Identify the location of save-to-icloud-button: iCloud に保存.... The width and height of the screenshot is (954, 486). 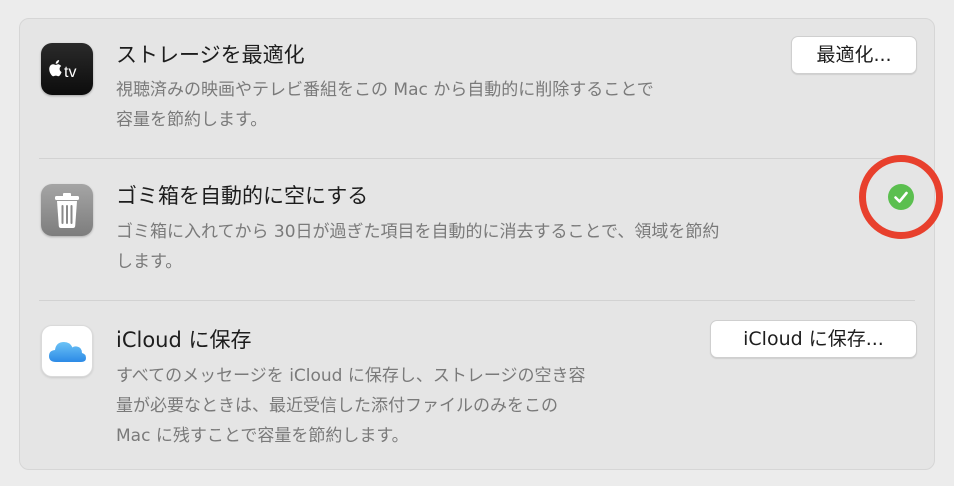
(813, 339).